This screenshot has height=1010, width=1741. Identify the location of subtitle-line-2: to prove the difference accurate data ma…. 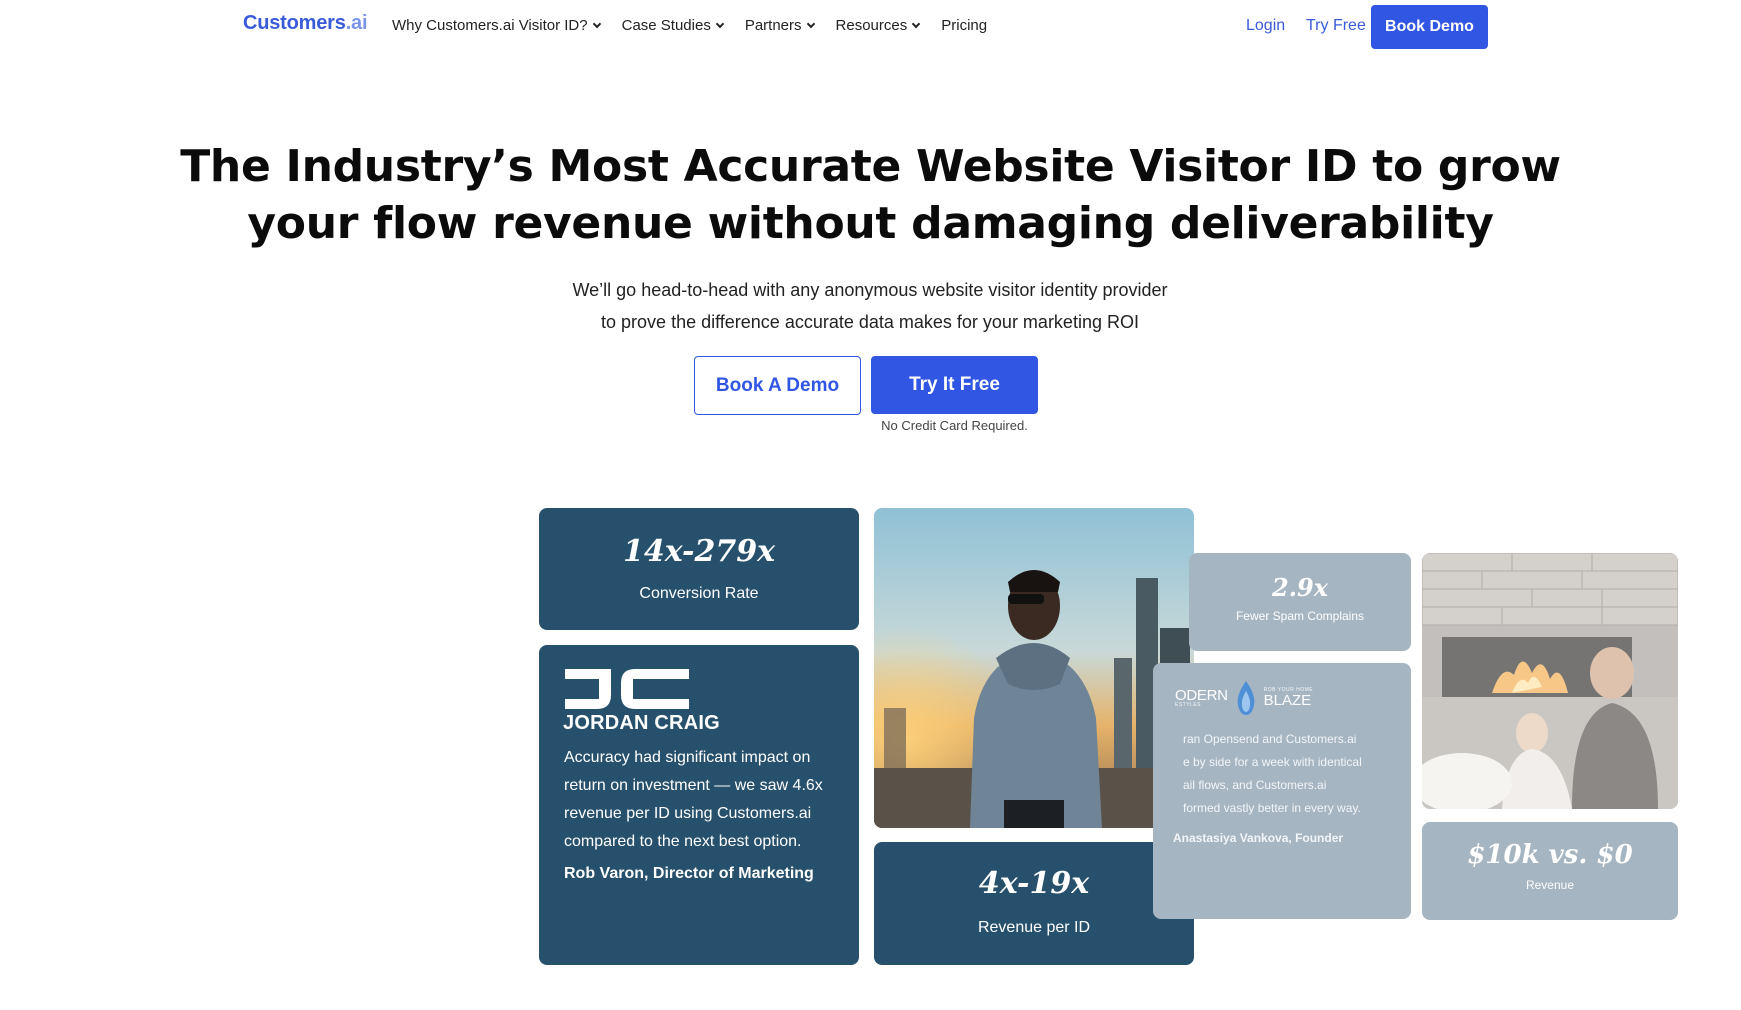
(870, 322).